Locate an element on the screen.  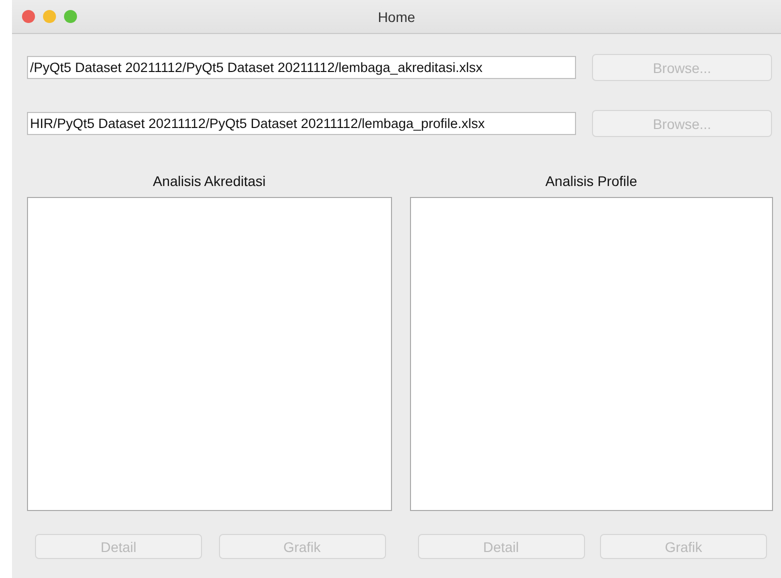
panel-title: Analisis Akreditasi is located at coordinates (209, 182).